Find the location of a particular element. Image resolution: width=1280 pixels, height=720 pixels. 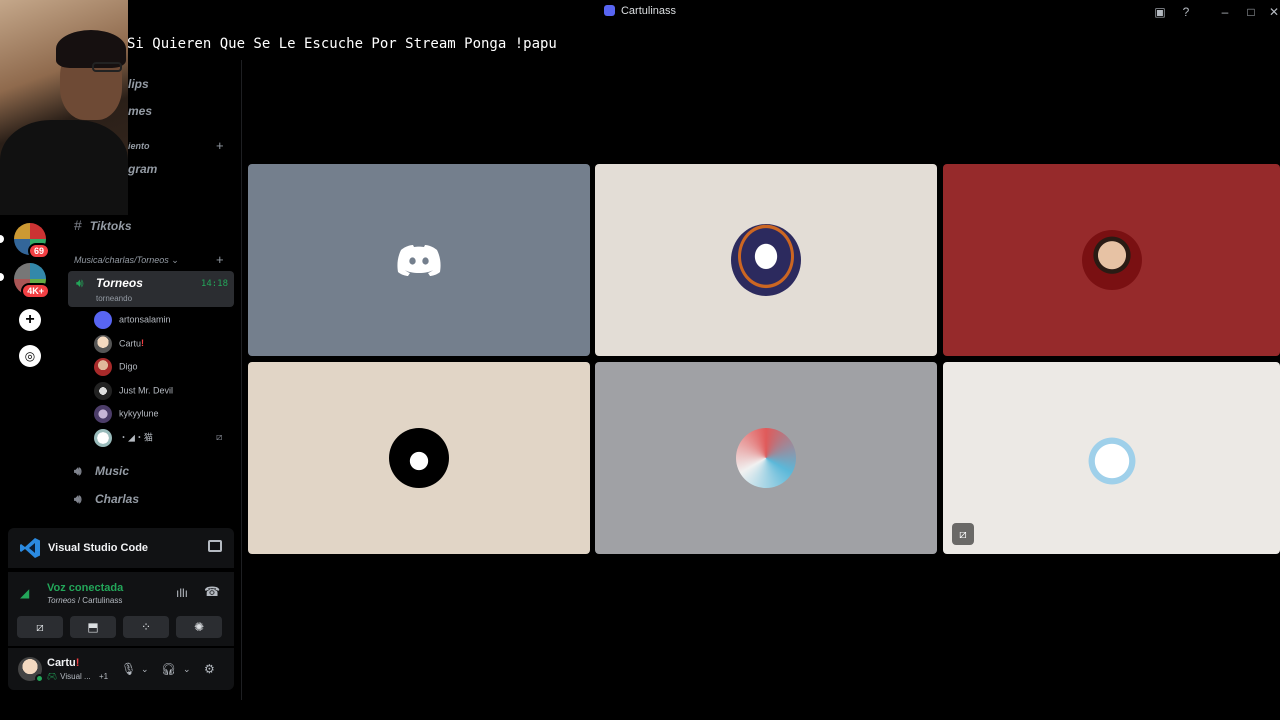

creature-avatar is located at coordinates (766, 458).